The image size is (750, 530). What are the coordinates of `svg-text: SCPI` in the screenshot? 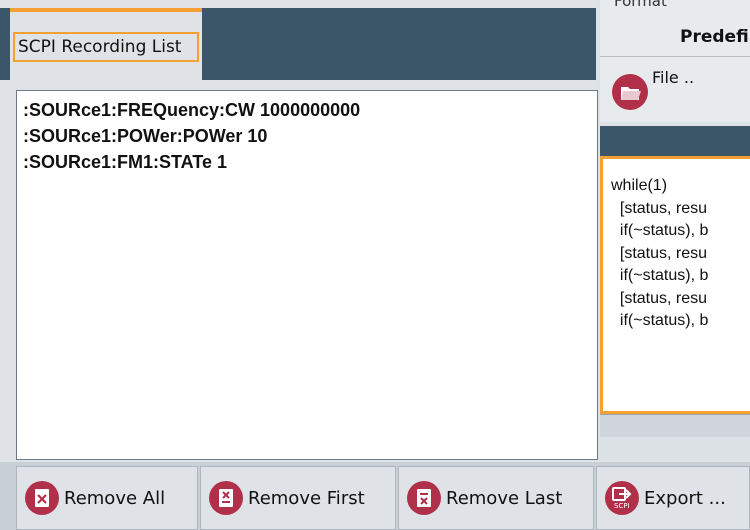 It's located at (622, 506).